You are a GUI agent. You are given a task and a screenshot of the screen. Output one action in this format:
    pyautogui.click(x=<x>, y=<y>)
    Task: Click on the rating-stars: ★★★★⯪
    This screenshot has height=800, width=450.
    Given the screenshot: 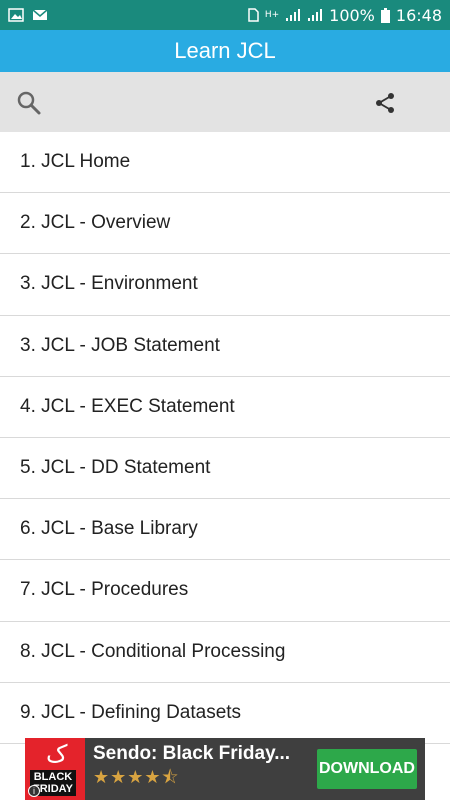 What is the action you would take?
    pyautogui.click(x=136, y=777)
    